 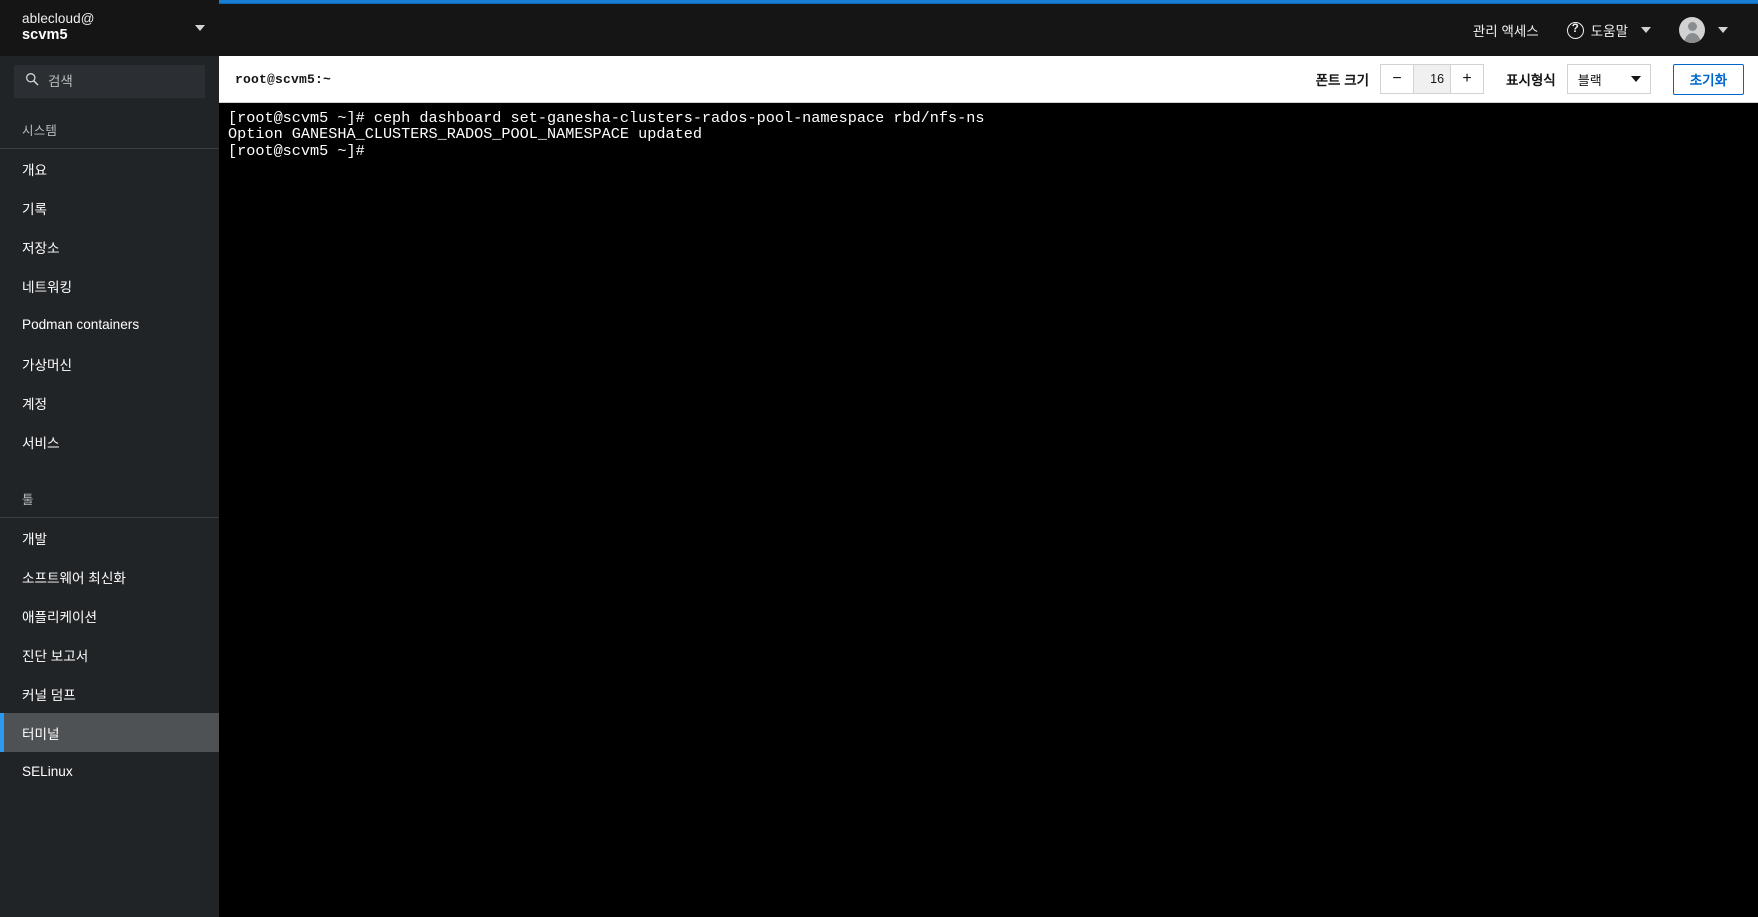 What do you see at coordinates (988, 79) in the screenshot?
I see `terminal-toolbar: root@scvm5:~ 폰트 크기 − 16 + 표시형식 블랙 초기화` at bounding box center [988, 79].